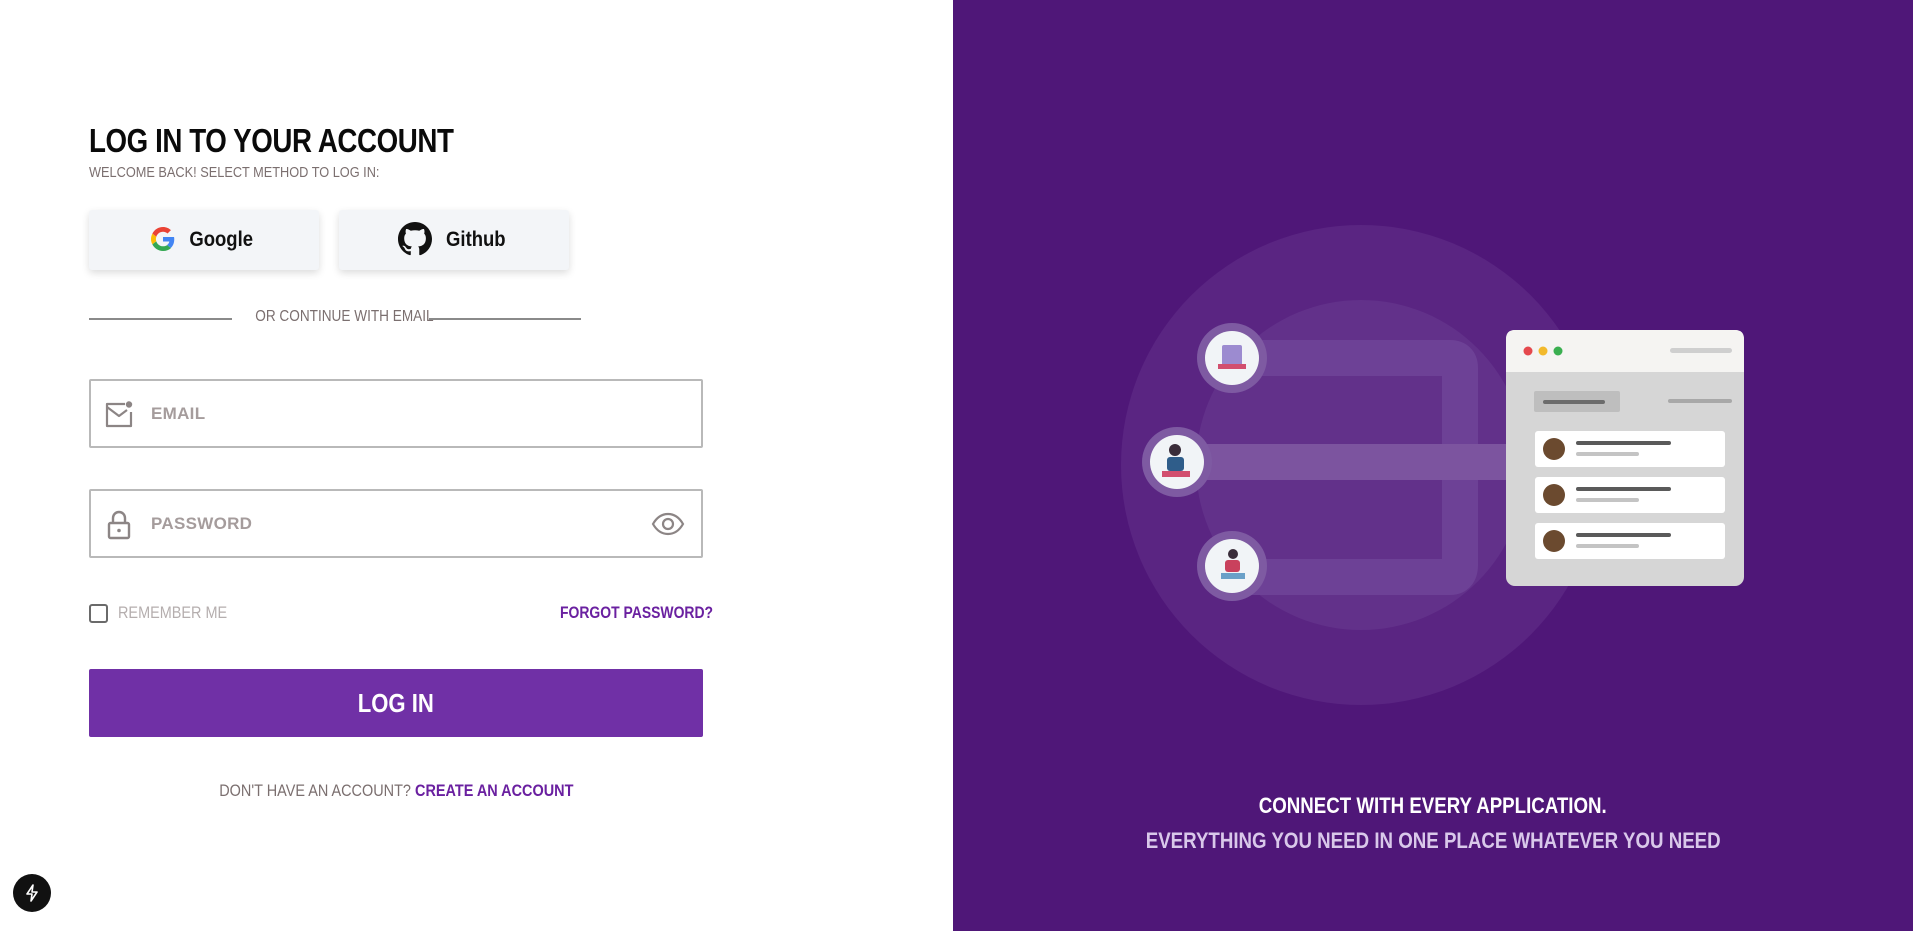  I want to click on password-field-wrapper, so click(396, 523).